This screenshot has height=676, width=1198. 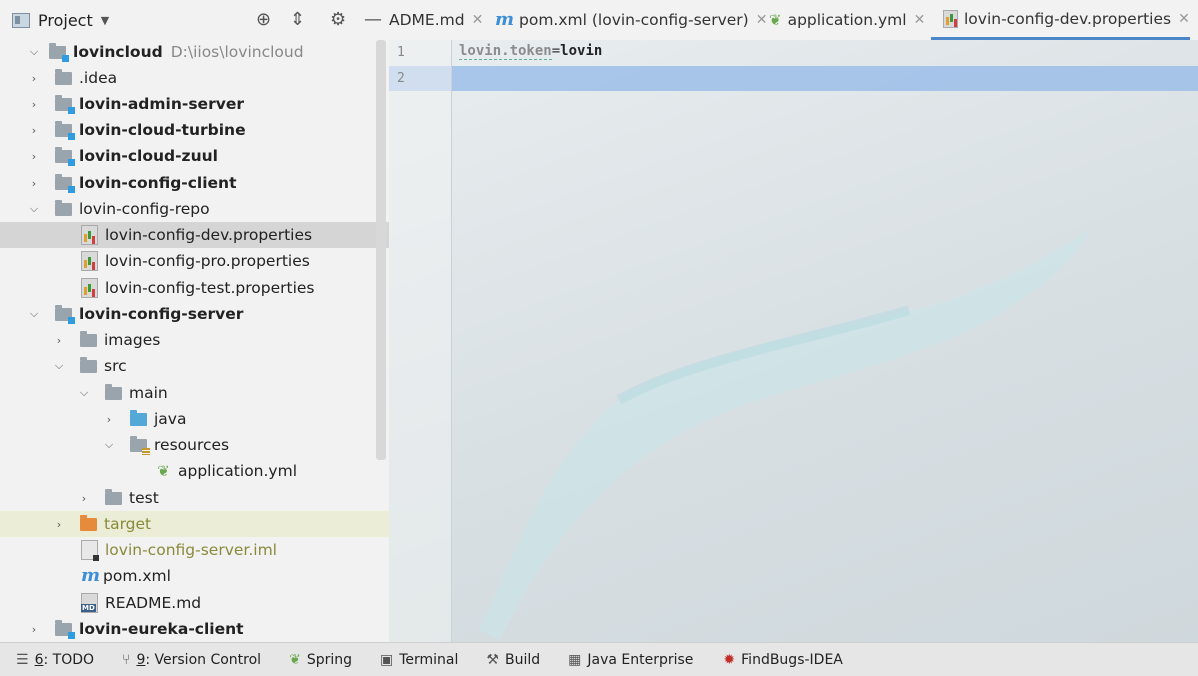 I want to click on spring-button: ❦ Spring, so click(x=320, y=660).